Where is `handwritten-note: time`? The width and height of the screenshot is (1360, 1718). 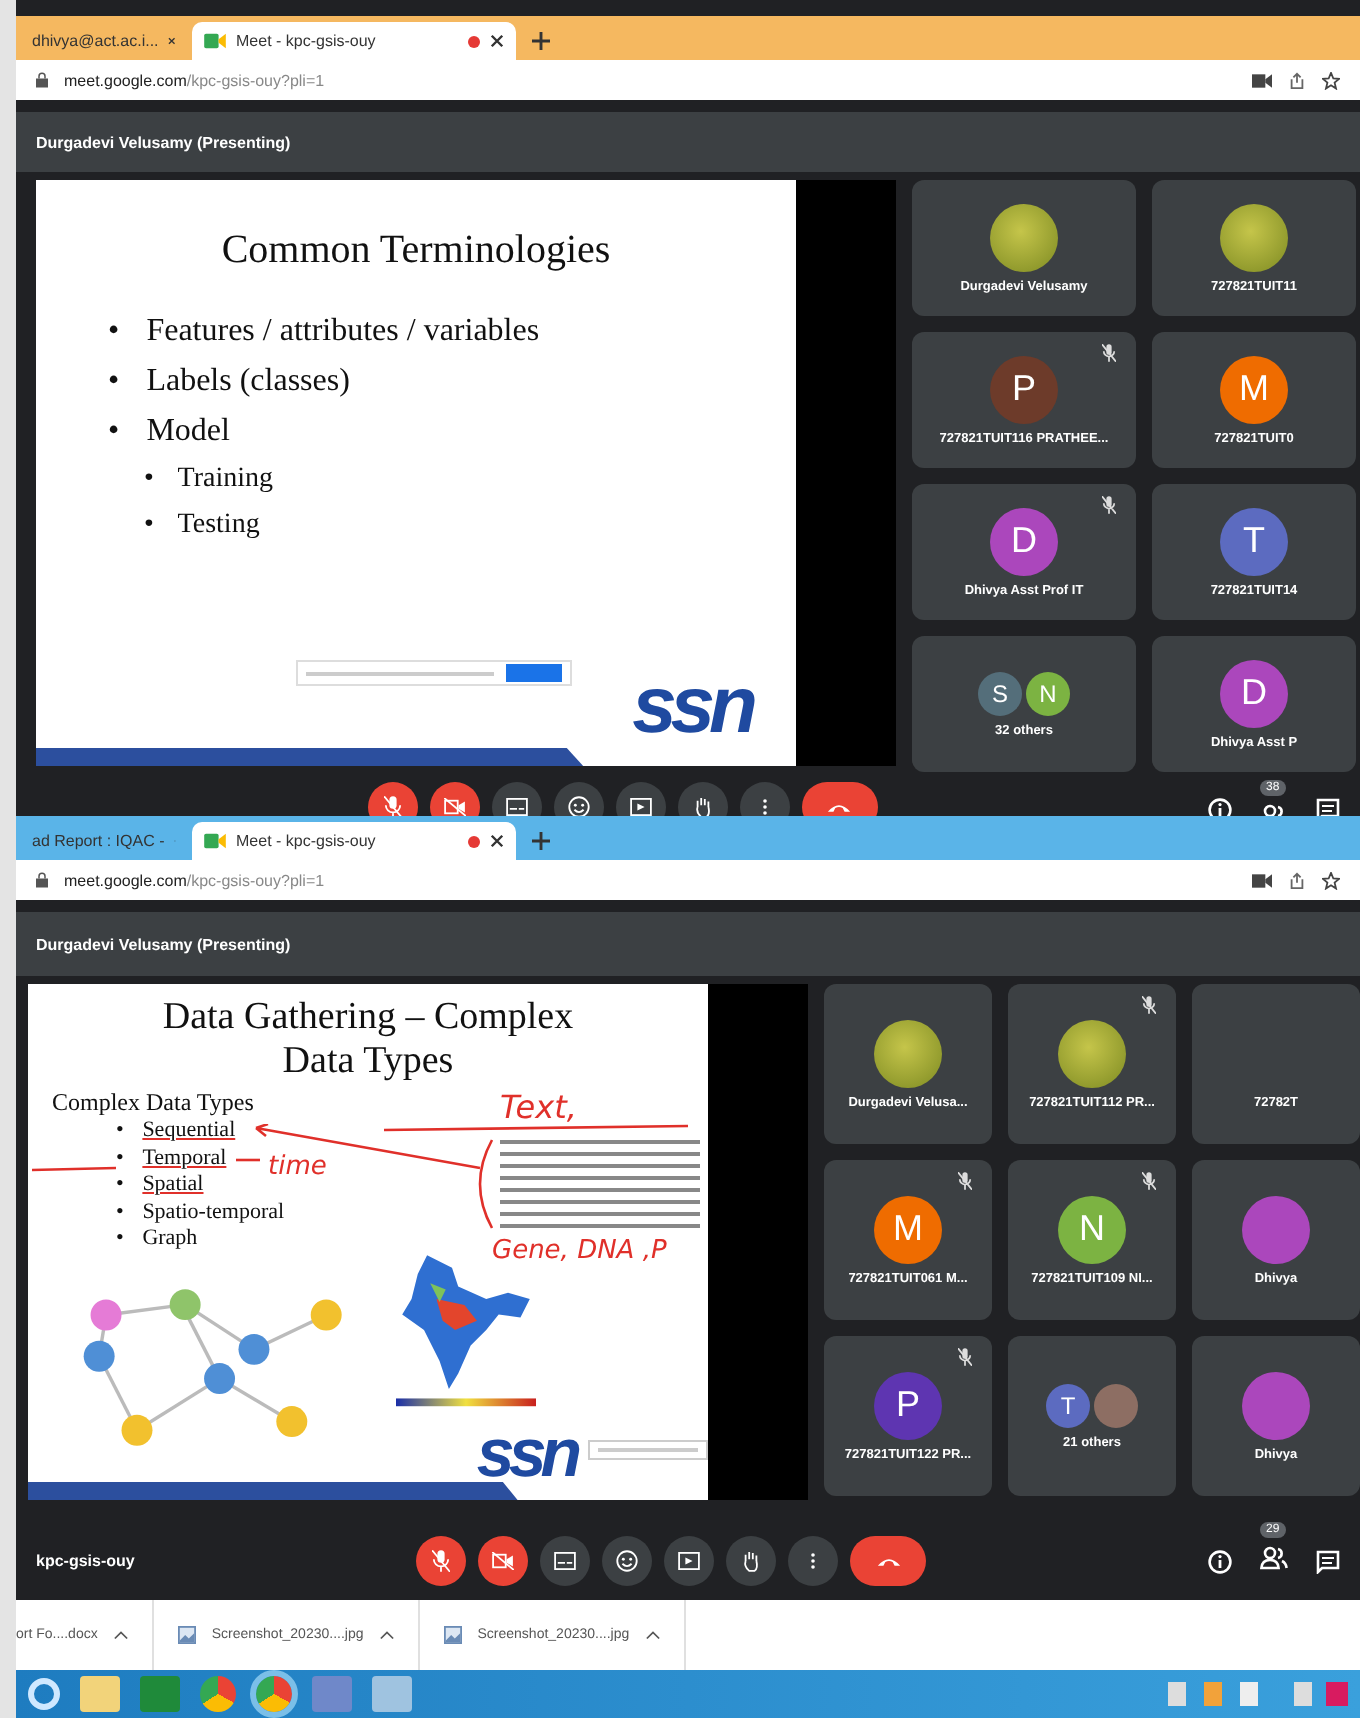 handwritten-note: time is located at coordinates (297, 1167).